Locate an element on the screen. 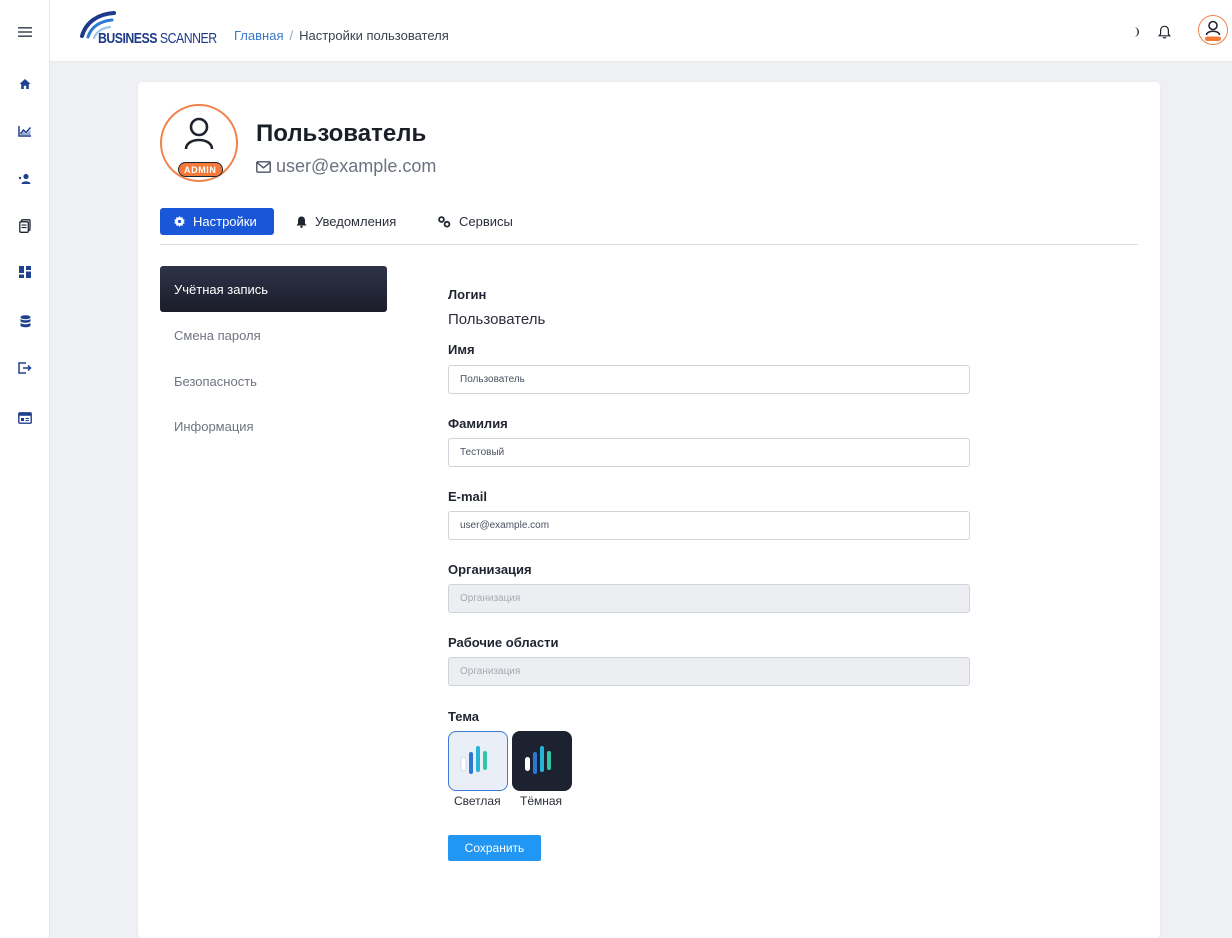 This screenshot has width=1232, height=938. last-name-input is located at coordinates (709, 452).